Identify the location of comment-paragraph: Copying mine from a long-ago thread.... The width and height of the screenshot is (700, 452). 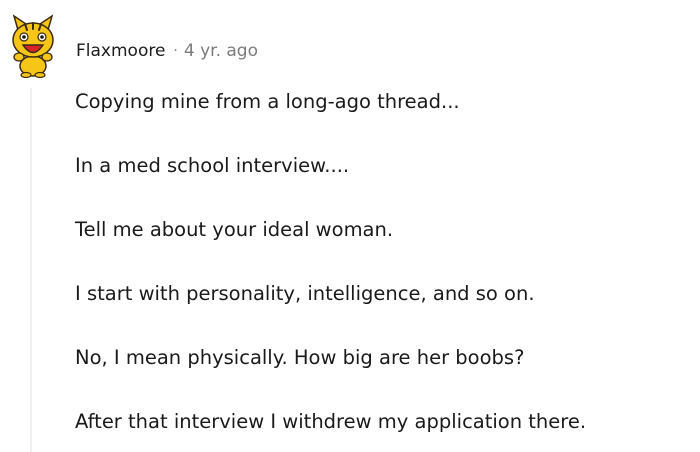
(267, 101).